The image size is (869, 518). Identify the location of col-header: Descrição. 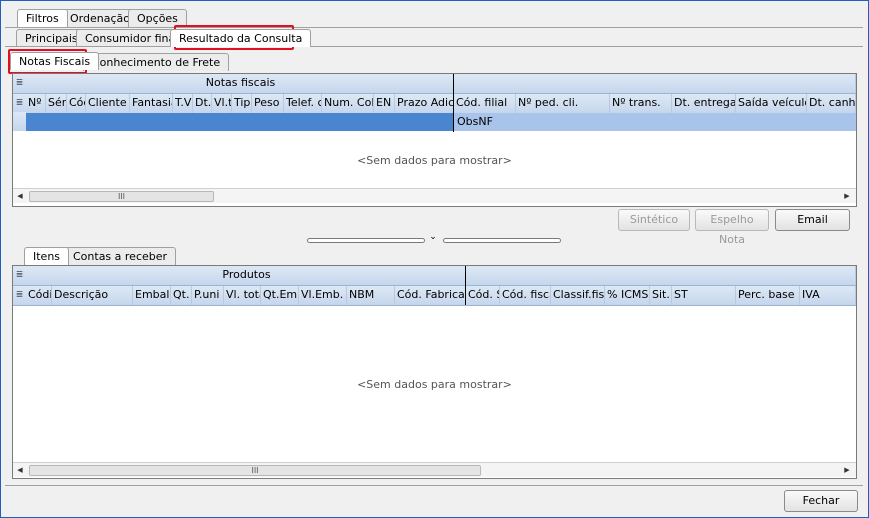
(92, 295).